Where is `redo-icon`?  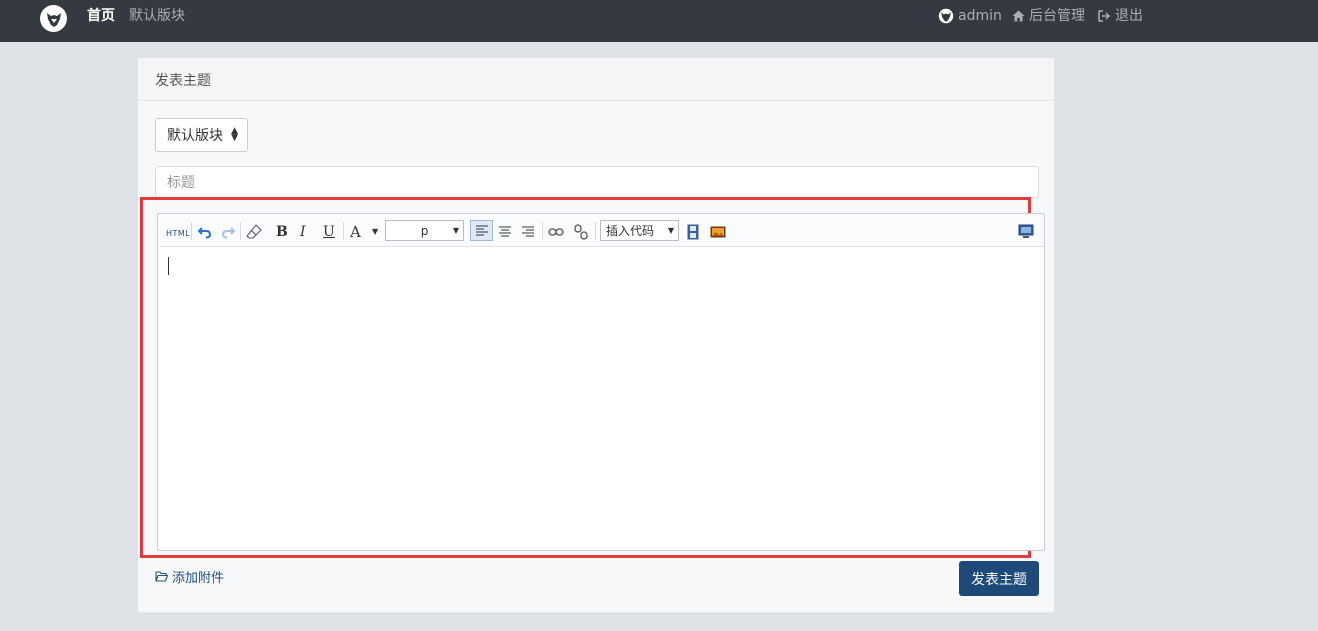
redo-icon is located at coordinates (228, 231).